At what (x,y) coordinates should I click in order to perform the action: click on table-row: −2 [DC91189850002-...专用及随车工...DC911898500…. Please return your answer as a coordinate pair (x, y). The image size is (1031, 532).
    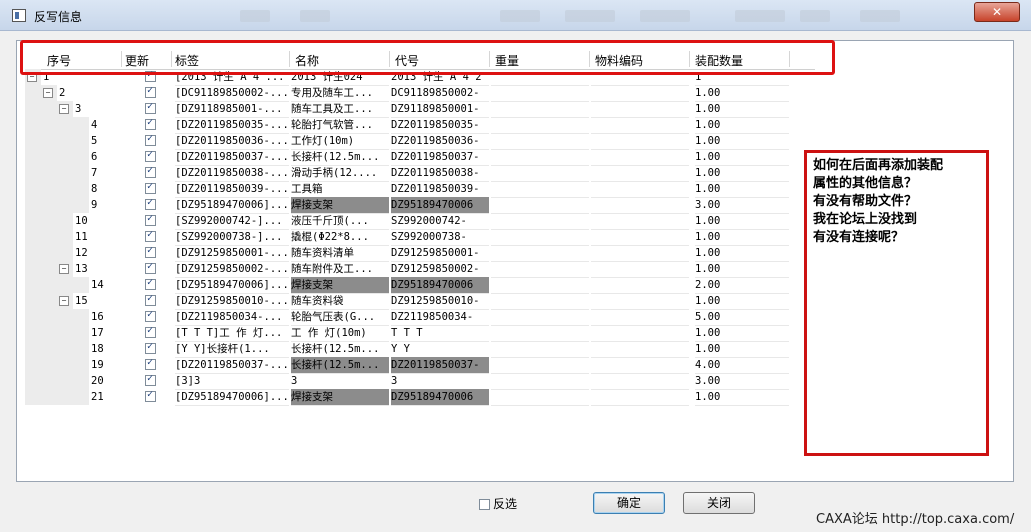
    Looking at the image, I should click on (420, 93).